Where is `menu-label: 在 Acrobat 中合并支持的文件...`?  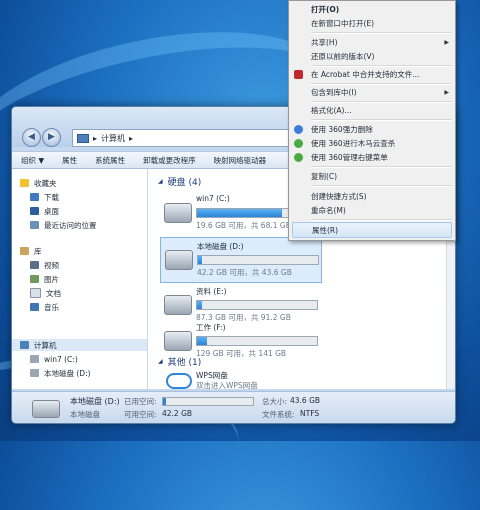 menu-label: 在 Acrobat 中合并支持的文件... is located at coordinates (365, 74).